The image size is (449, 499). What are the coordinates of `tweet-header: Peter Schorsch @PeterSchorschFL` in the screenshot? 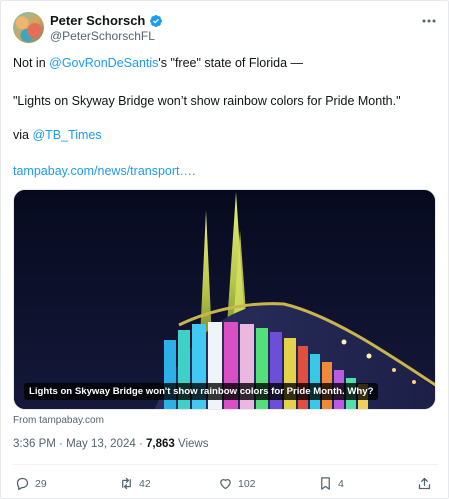 It's located at (225, 30).